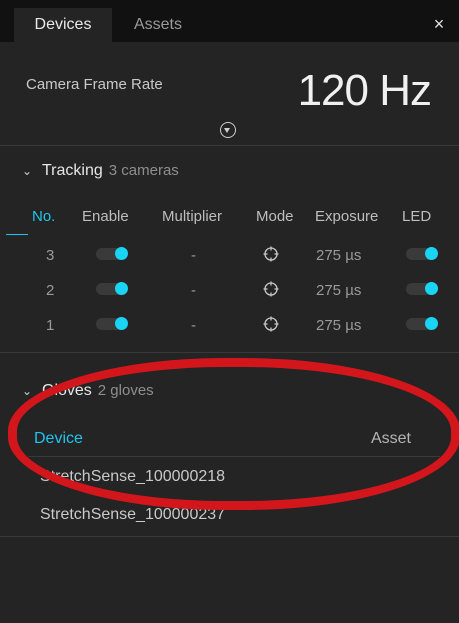 The width and height of the screenshot is (459, 623). I want to click on tracking-subtitle: 3 cameras, so click(143, 170).